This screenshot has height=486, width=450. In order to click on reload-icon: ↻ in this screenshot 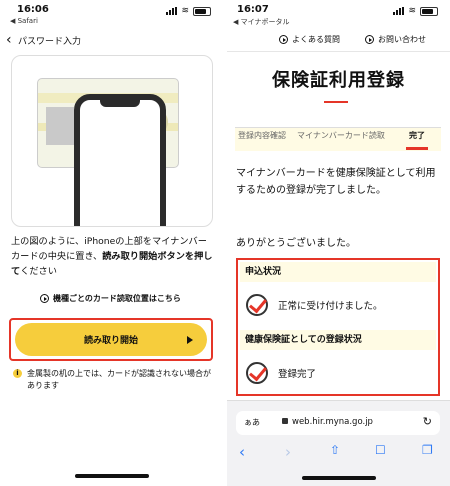, I will do `click(427, 421)`.